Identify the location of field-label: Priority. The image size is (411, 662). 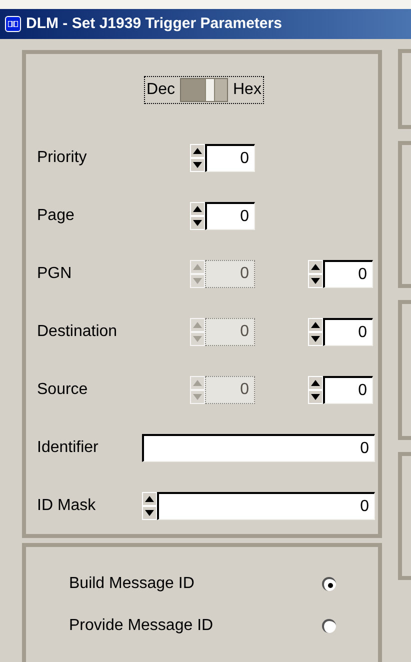
(62, 158).